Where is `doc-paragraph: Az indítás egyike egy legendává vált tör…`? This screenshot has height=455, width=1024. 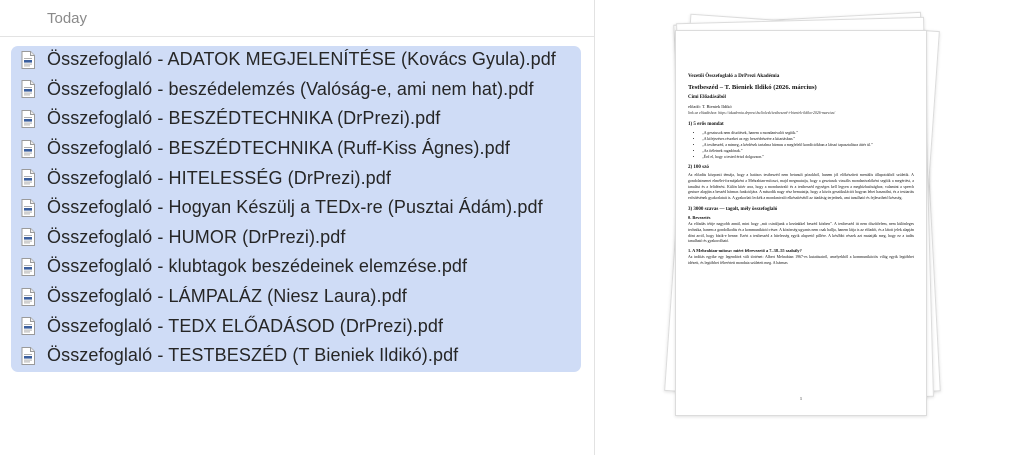 doc-paragraph: Az indítás egyike egy legendává vált tör… is located at coordinates (801, 260).